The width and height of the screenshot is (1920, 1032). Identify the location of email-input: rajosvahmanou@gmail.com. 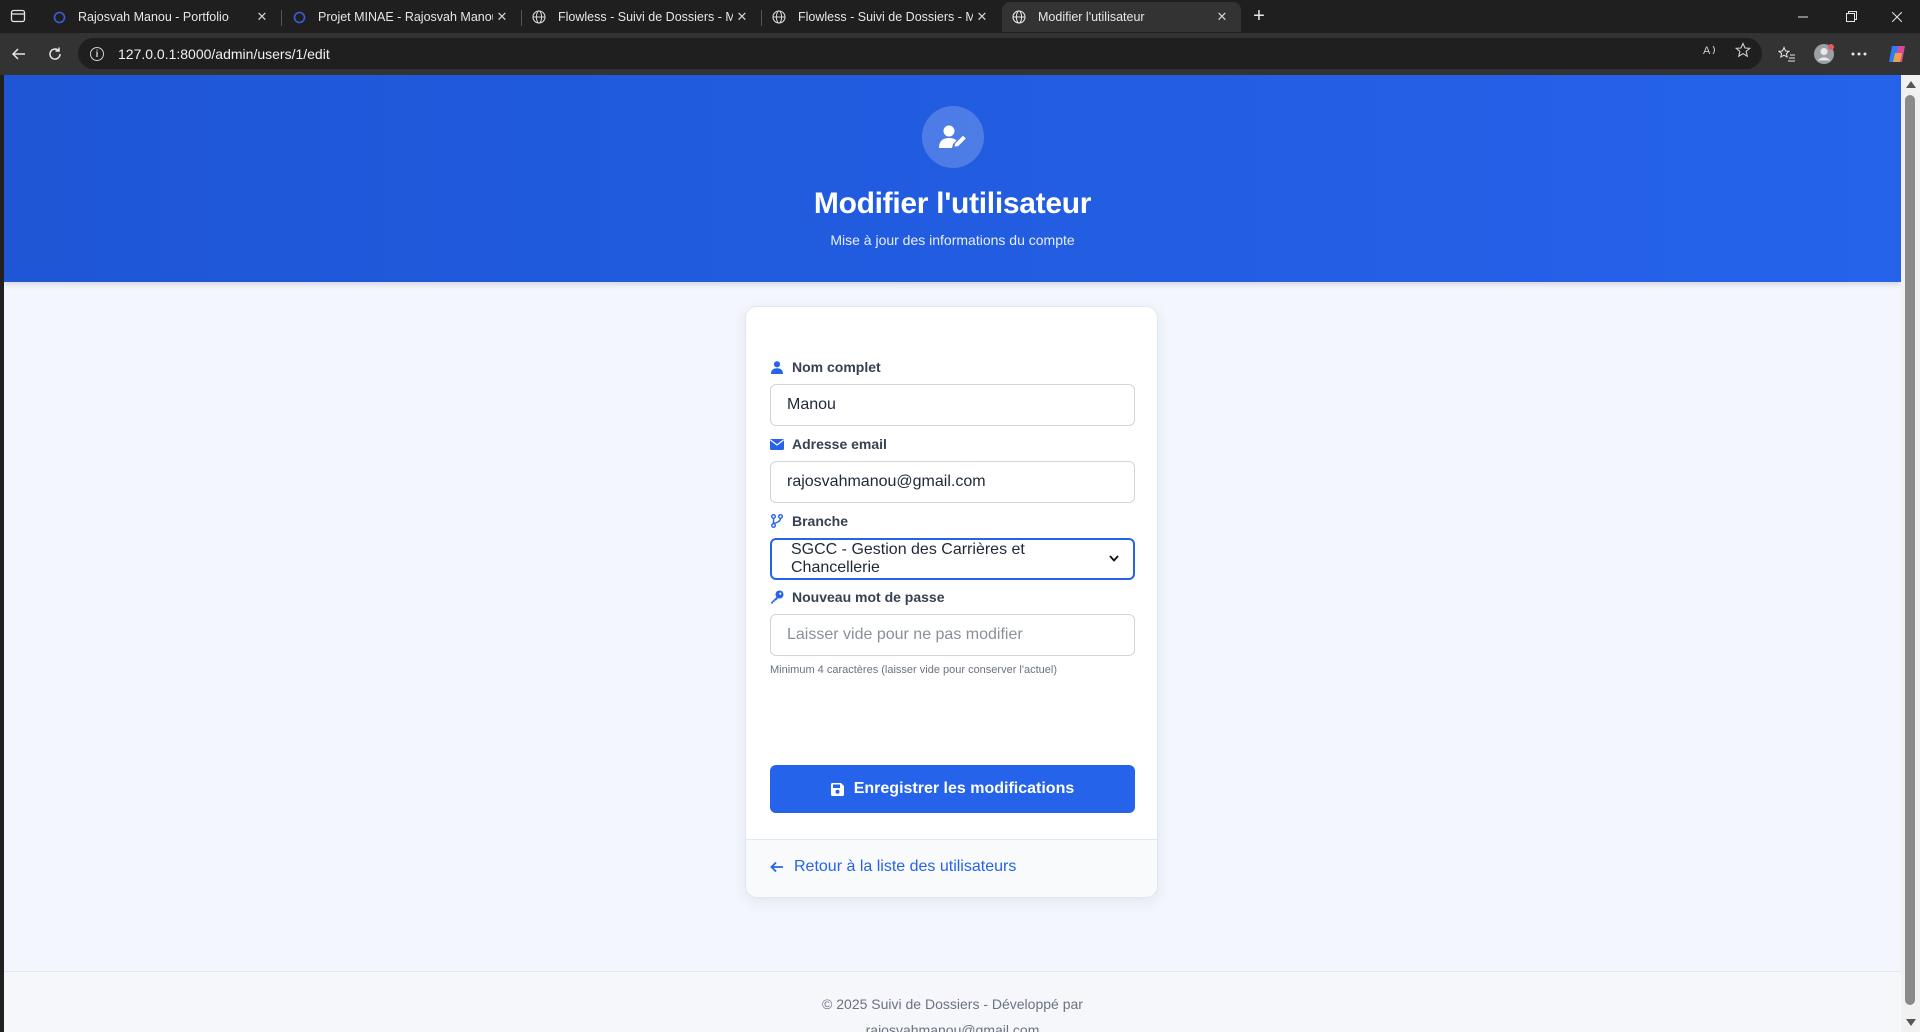
(952, 482).